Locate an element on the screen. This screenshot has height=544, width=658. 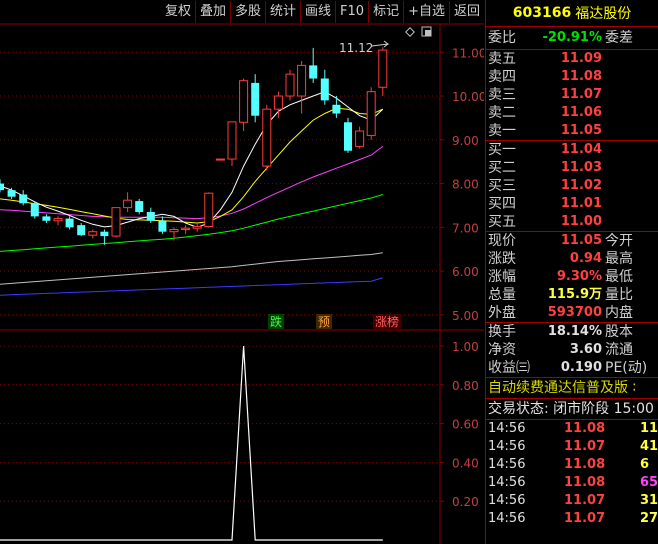
stat-label: 涨幅 is located at coordinates (502, 277).